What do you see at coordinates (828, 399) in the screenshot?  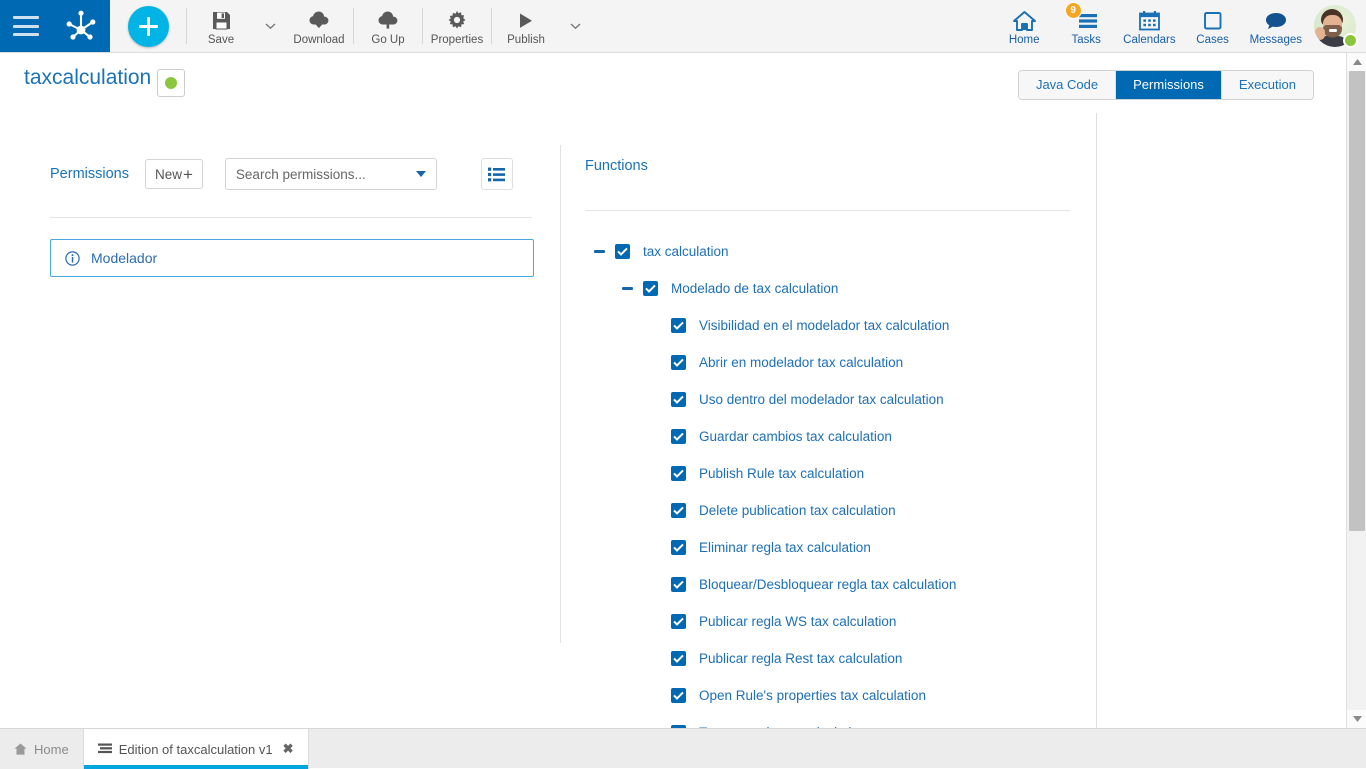 I see `tree-node: Uso dentro del modelador tax calculation` at bounding box center [828, 399].